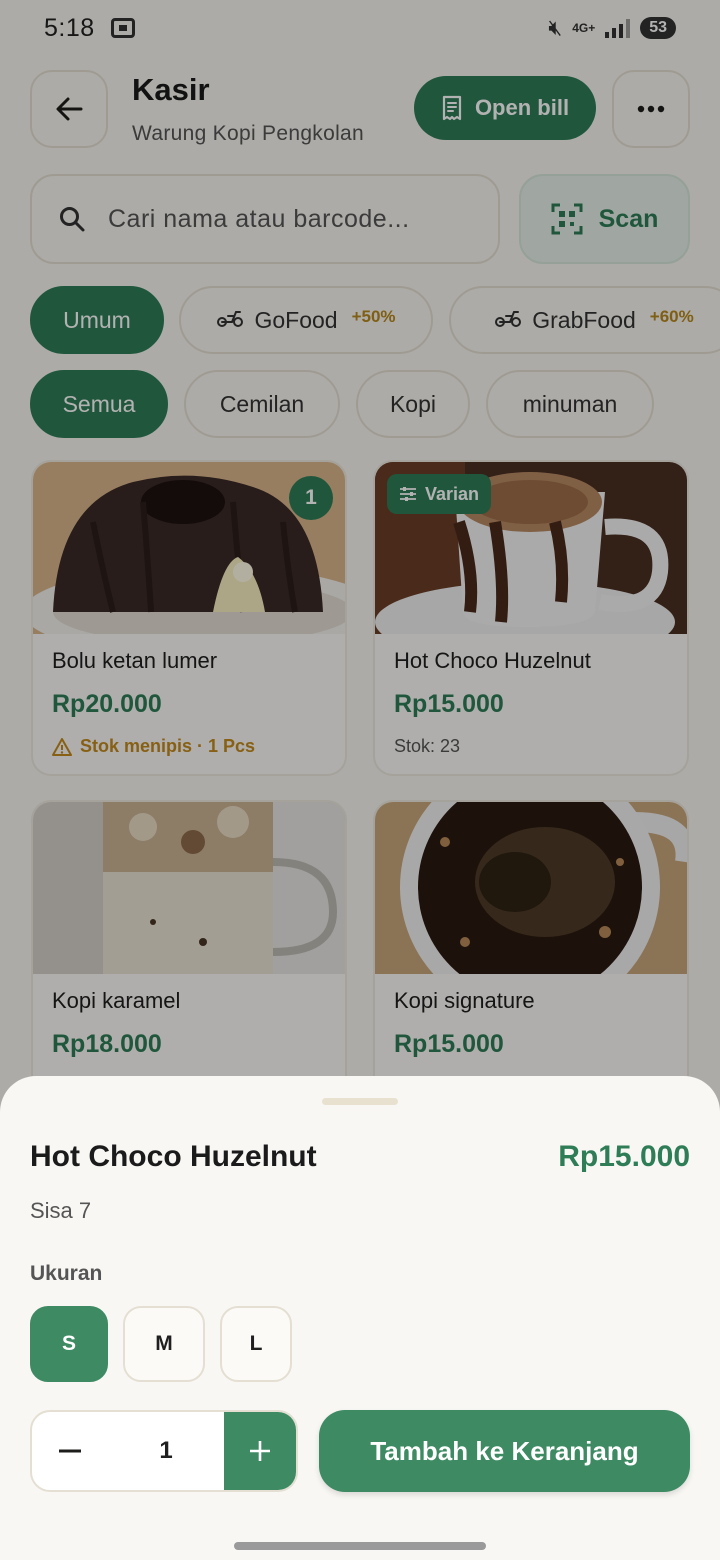 The image size is (720, 1560). What do you see at coordinates (61, 1210) in the screenshot?
I see `remaining-stock: Sisa 7` at bounding box center [61, 1210].